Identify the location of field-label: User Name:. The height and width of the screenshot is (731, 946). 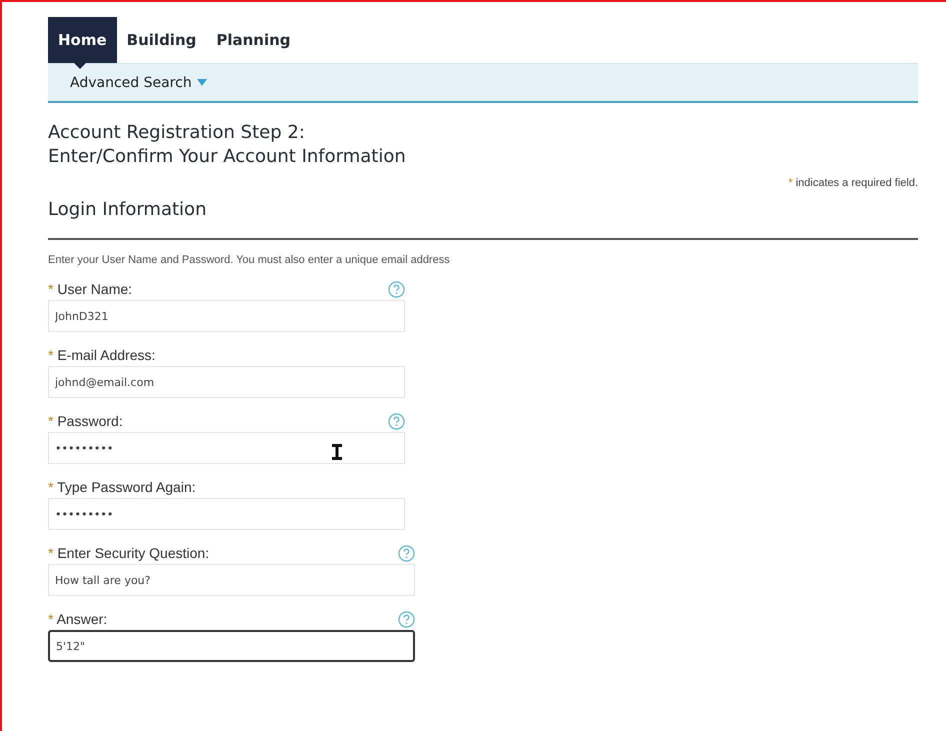
(94, 289).